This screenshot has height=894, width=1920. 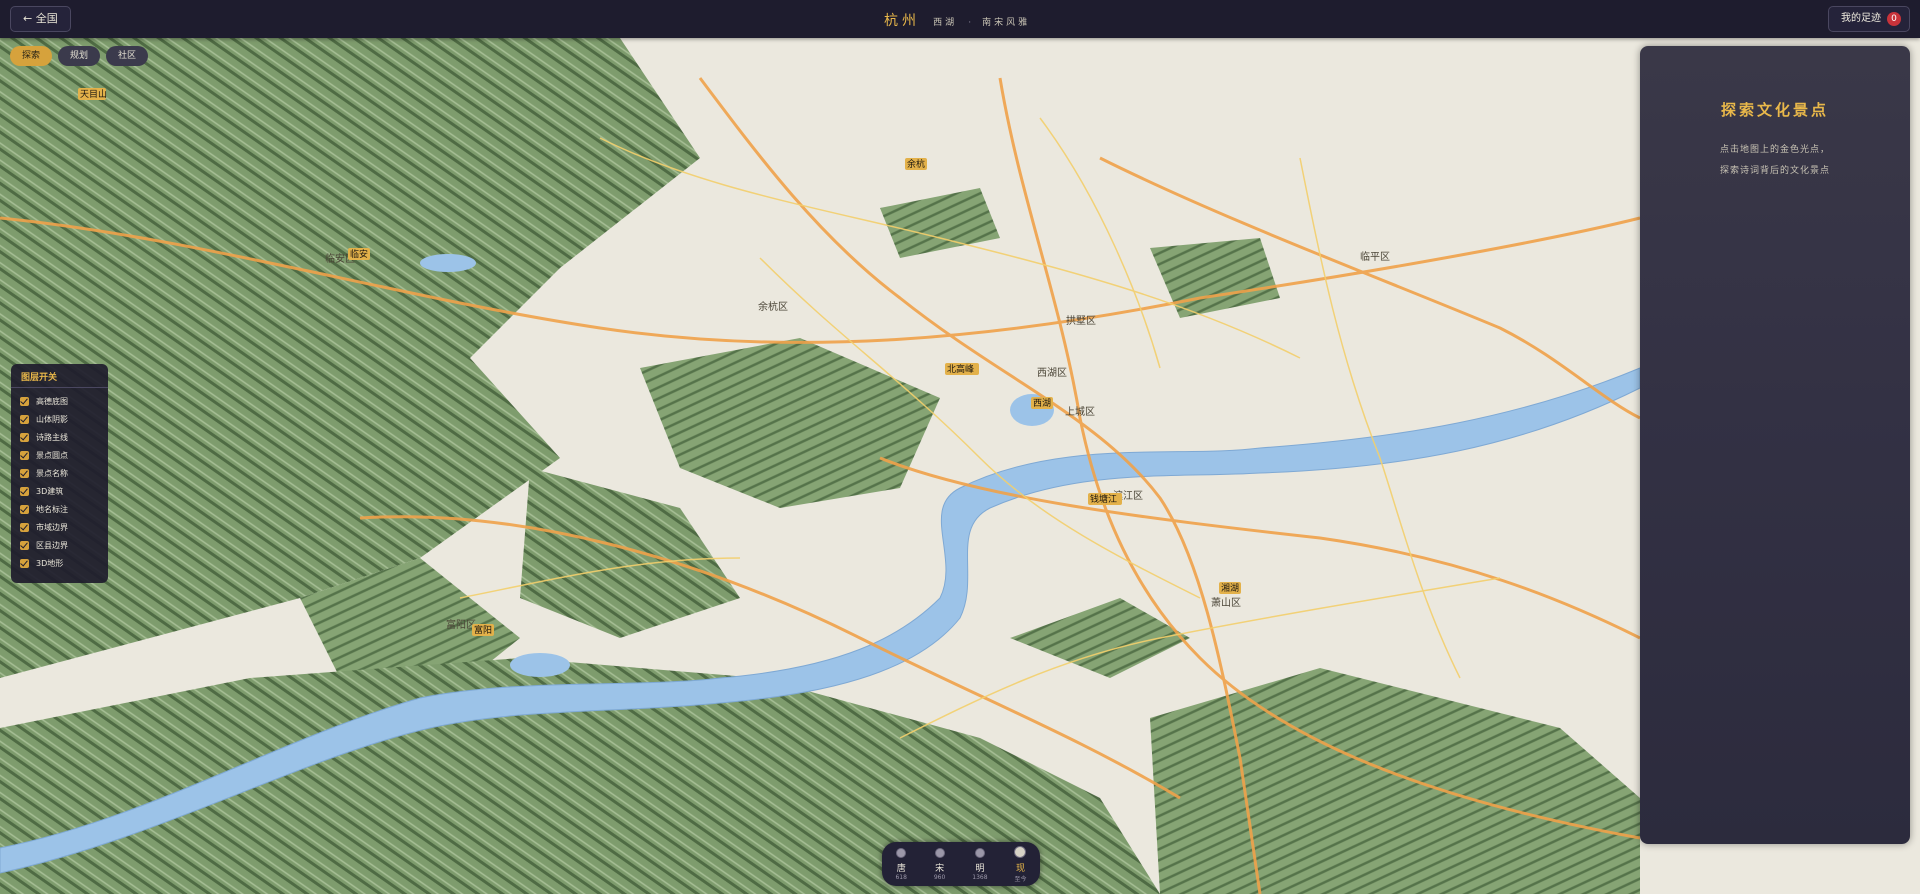 What do you see at coordinates (59, 376) in the screenshot?
I see `layer-panel-title: 图层开关` at bounding box center [59, 376].